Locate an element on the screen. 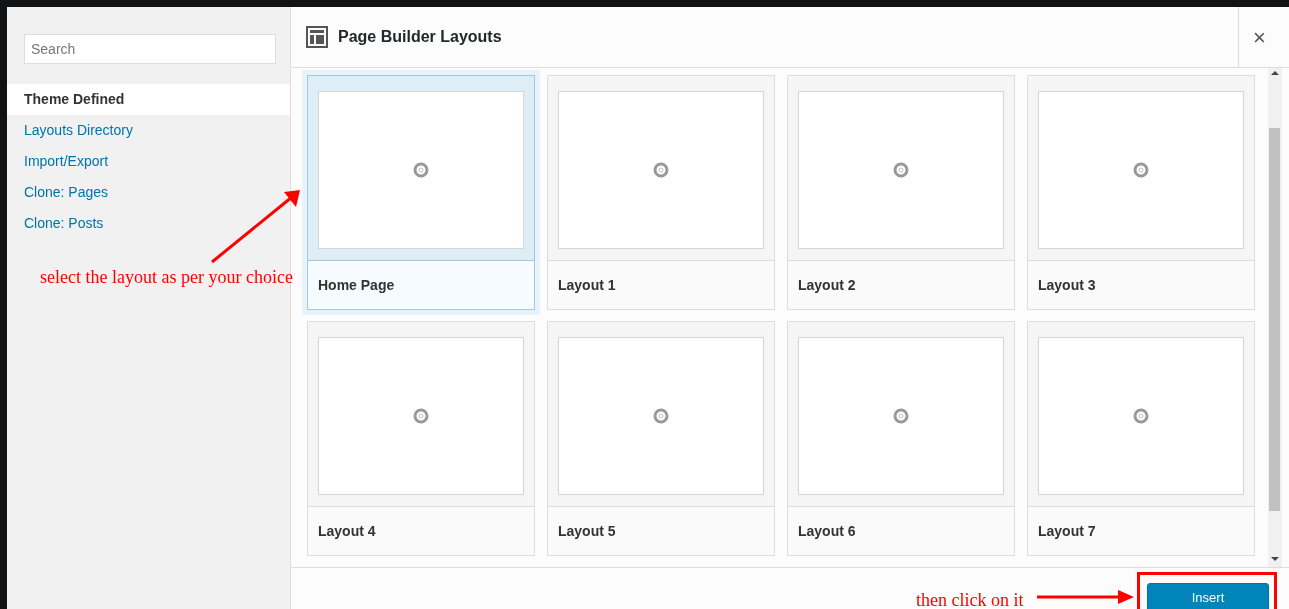  scroll-thumb is located at coordinates (1274, 319).